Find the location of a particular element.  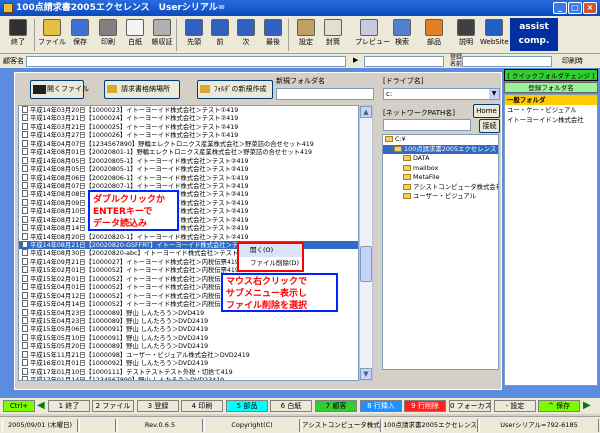

toolbar-button-1: ファイル is located at coordinates (52, 34).